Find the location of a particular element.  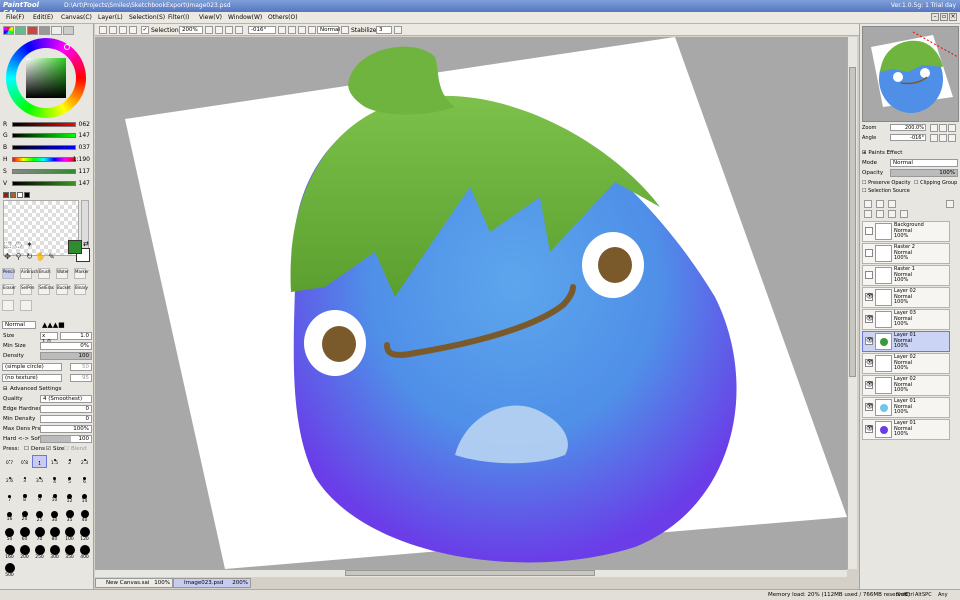

brush-size-34: 350 is located at coordinates (69, 552).